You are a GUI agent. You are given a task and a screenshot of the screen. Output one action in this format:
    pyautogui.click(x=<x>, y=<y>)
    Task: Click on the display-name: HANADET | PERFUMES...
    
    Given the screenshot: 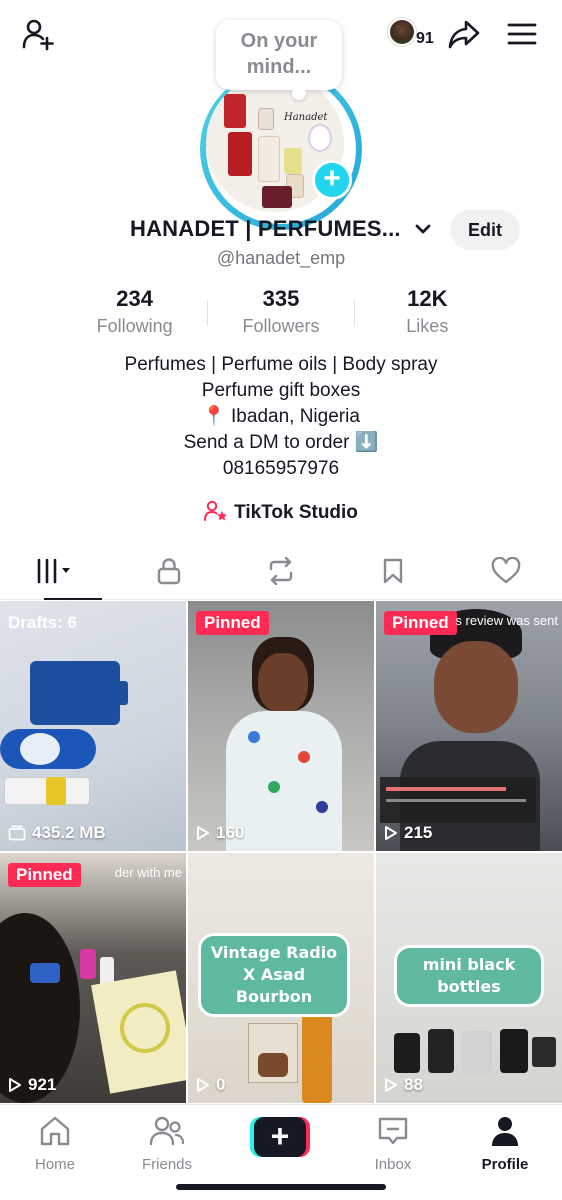 What is the action you would take?
    pyautogui.click(x=265, y=229)
    